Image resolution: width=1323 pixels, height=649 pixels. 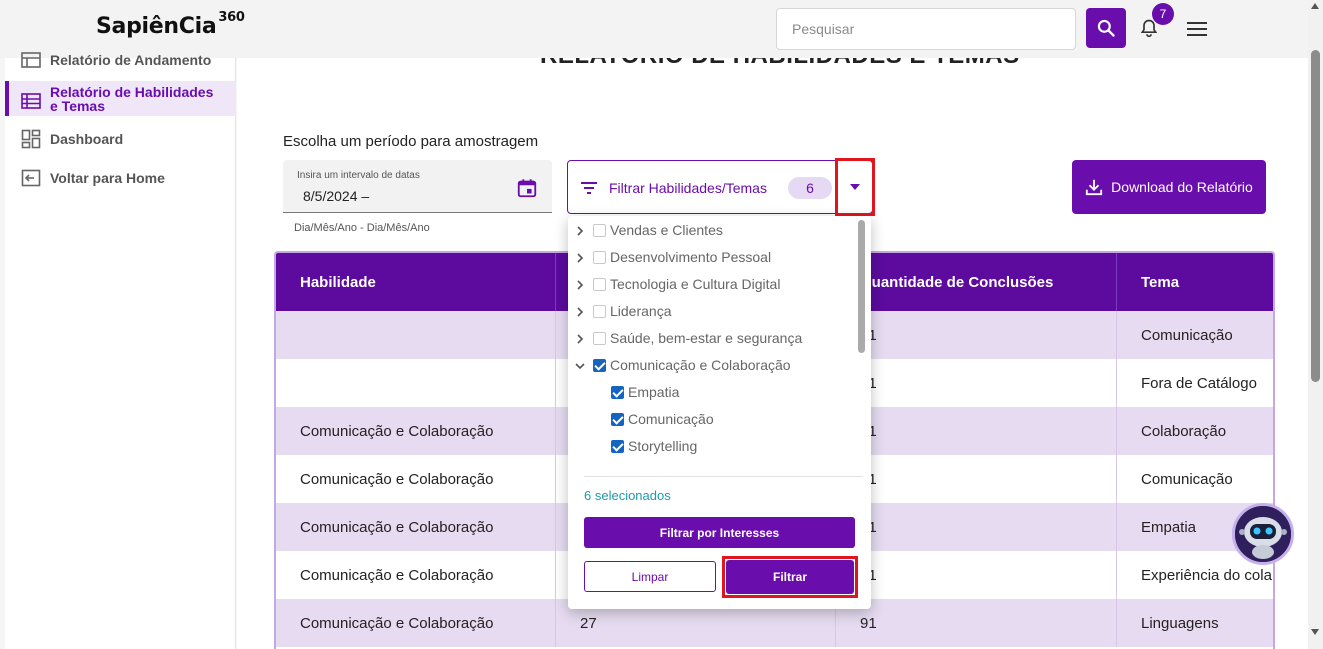 I want to click on tree-item-label: Desenvolvimento Pessoal, so click(x=691, y=257).